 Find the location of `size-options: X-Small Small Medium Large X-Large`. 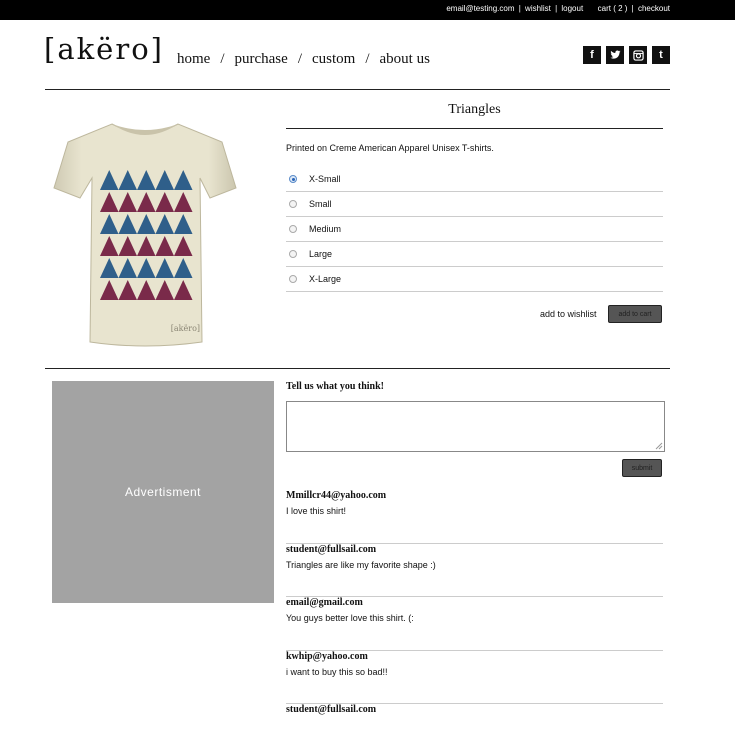

size-options: X-Small Small Medium Large X-Large is located at coordinates (474, 229).